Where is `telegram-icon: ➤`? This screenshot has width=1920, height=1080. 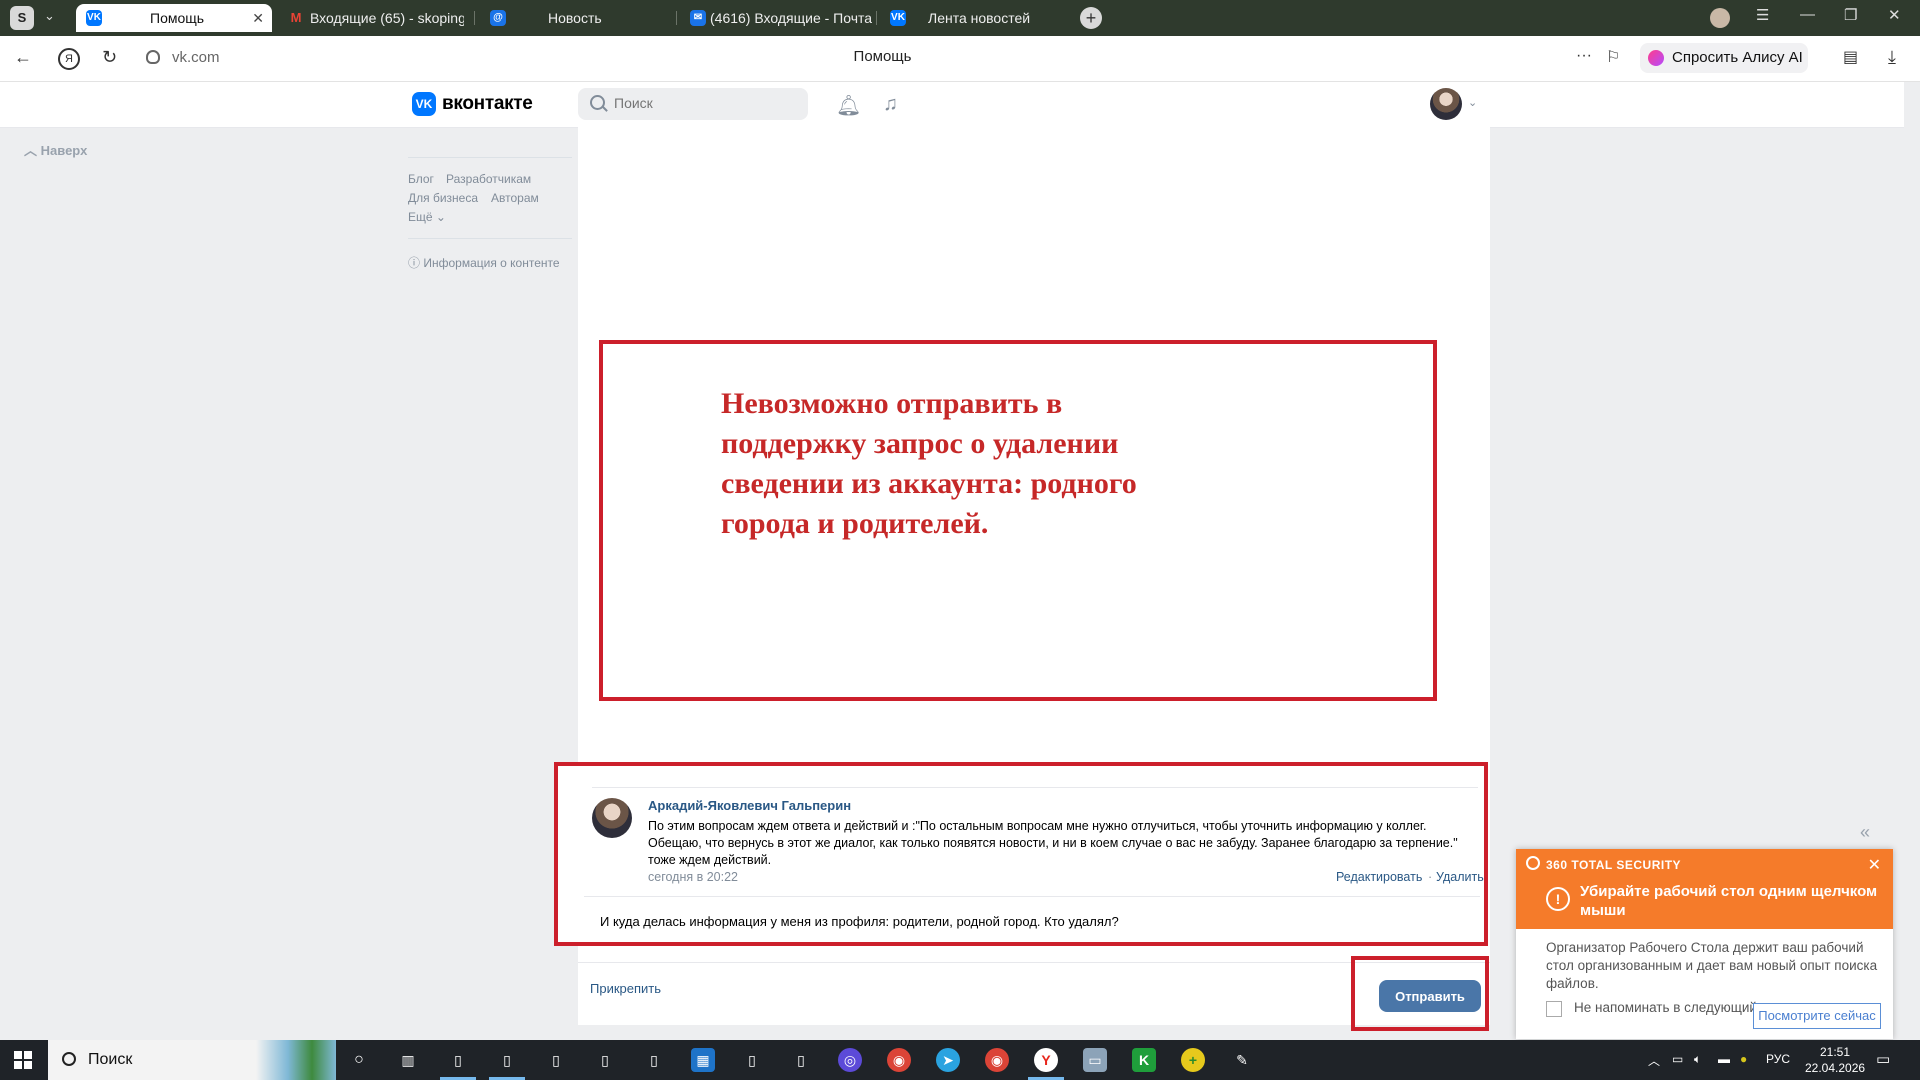 telegram-icon: ➤ is located at coordinates (948, 1060).